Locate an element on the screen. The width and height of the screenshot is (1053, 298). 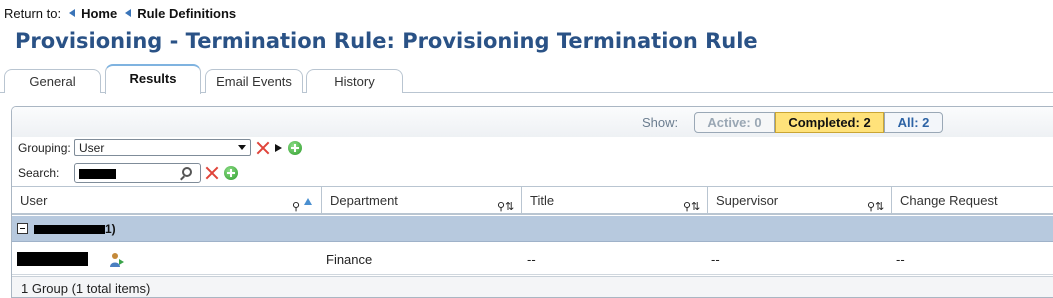
filter-completed-button: Completed: 2 is located at coordinates (829, 122).